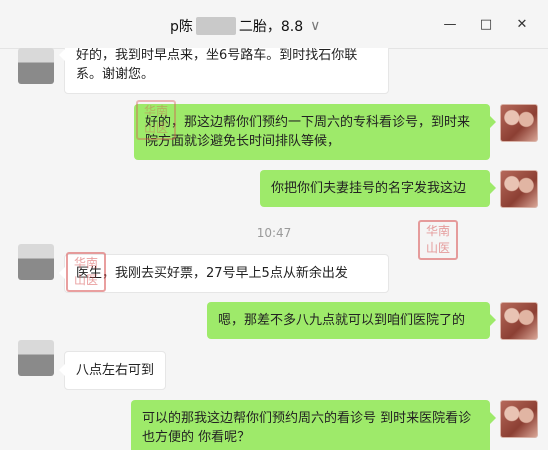 This screenshot has width=548, height=450. I want to click on timestamp: 10:47, so click(274, 233).